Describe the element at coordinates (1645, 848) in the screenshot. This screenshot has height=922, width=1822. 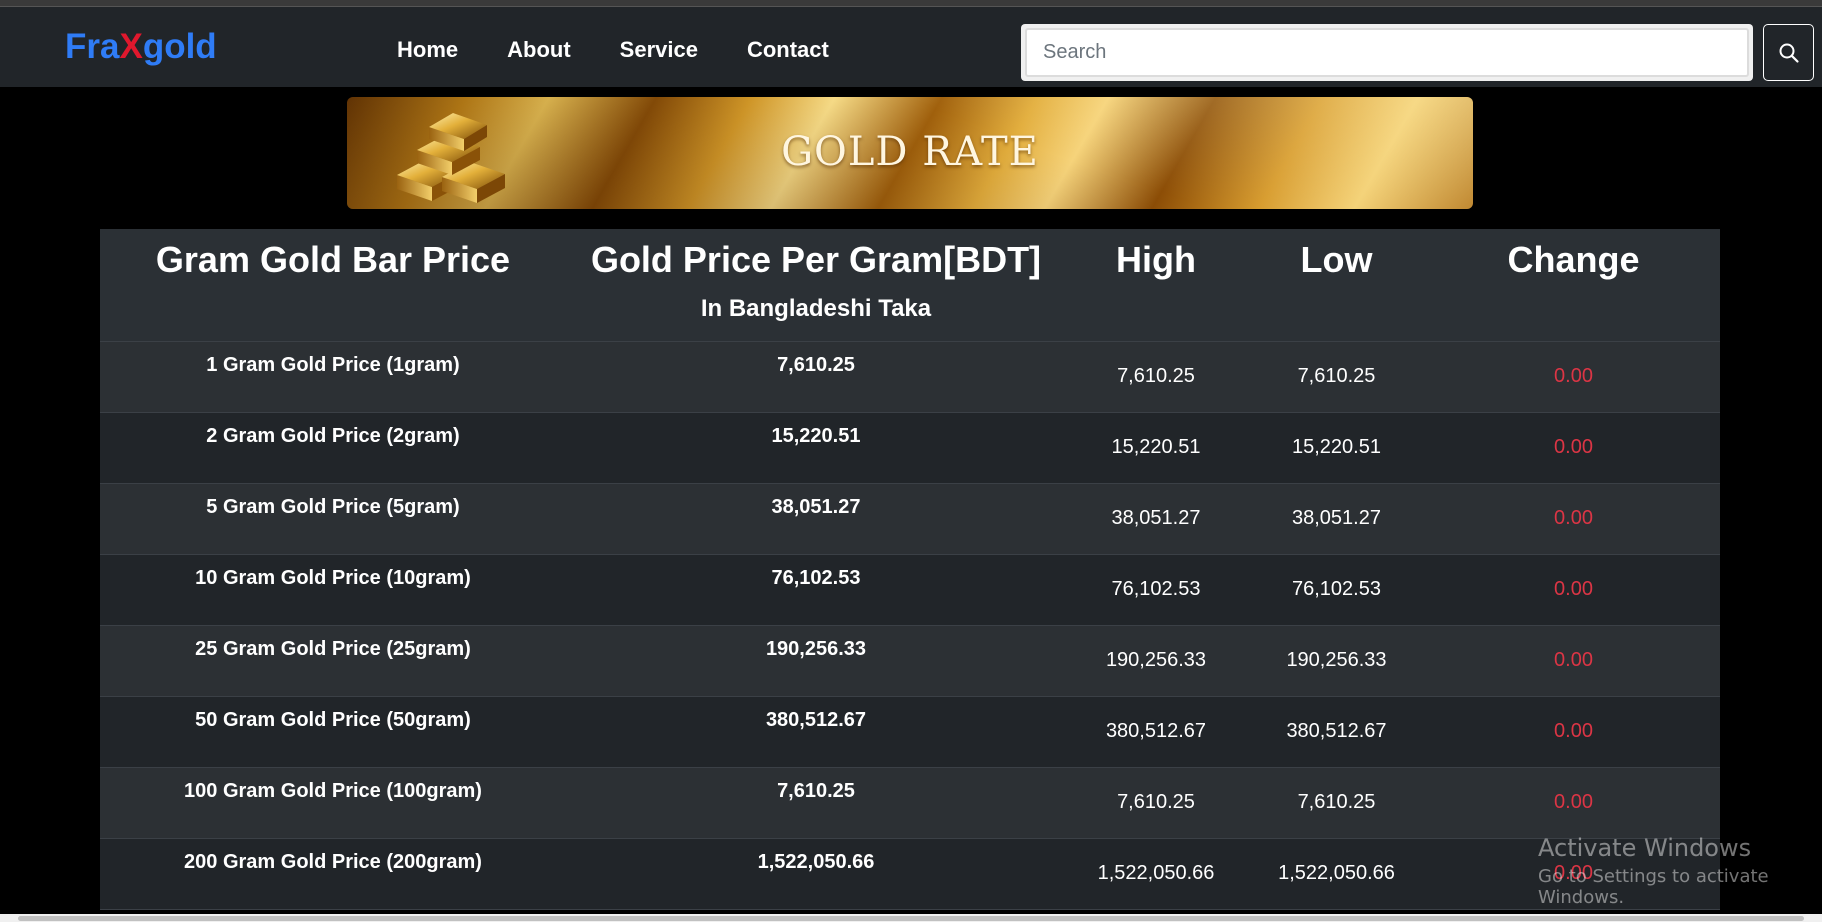
I see `watermark-title: Activate Windows` at that location.